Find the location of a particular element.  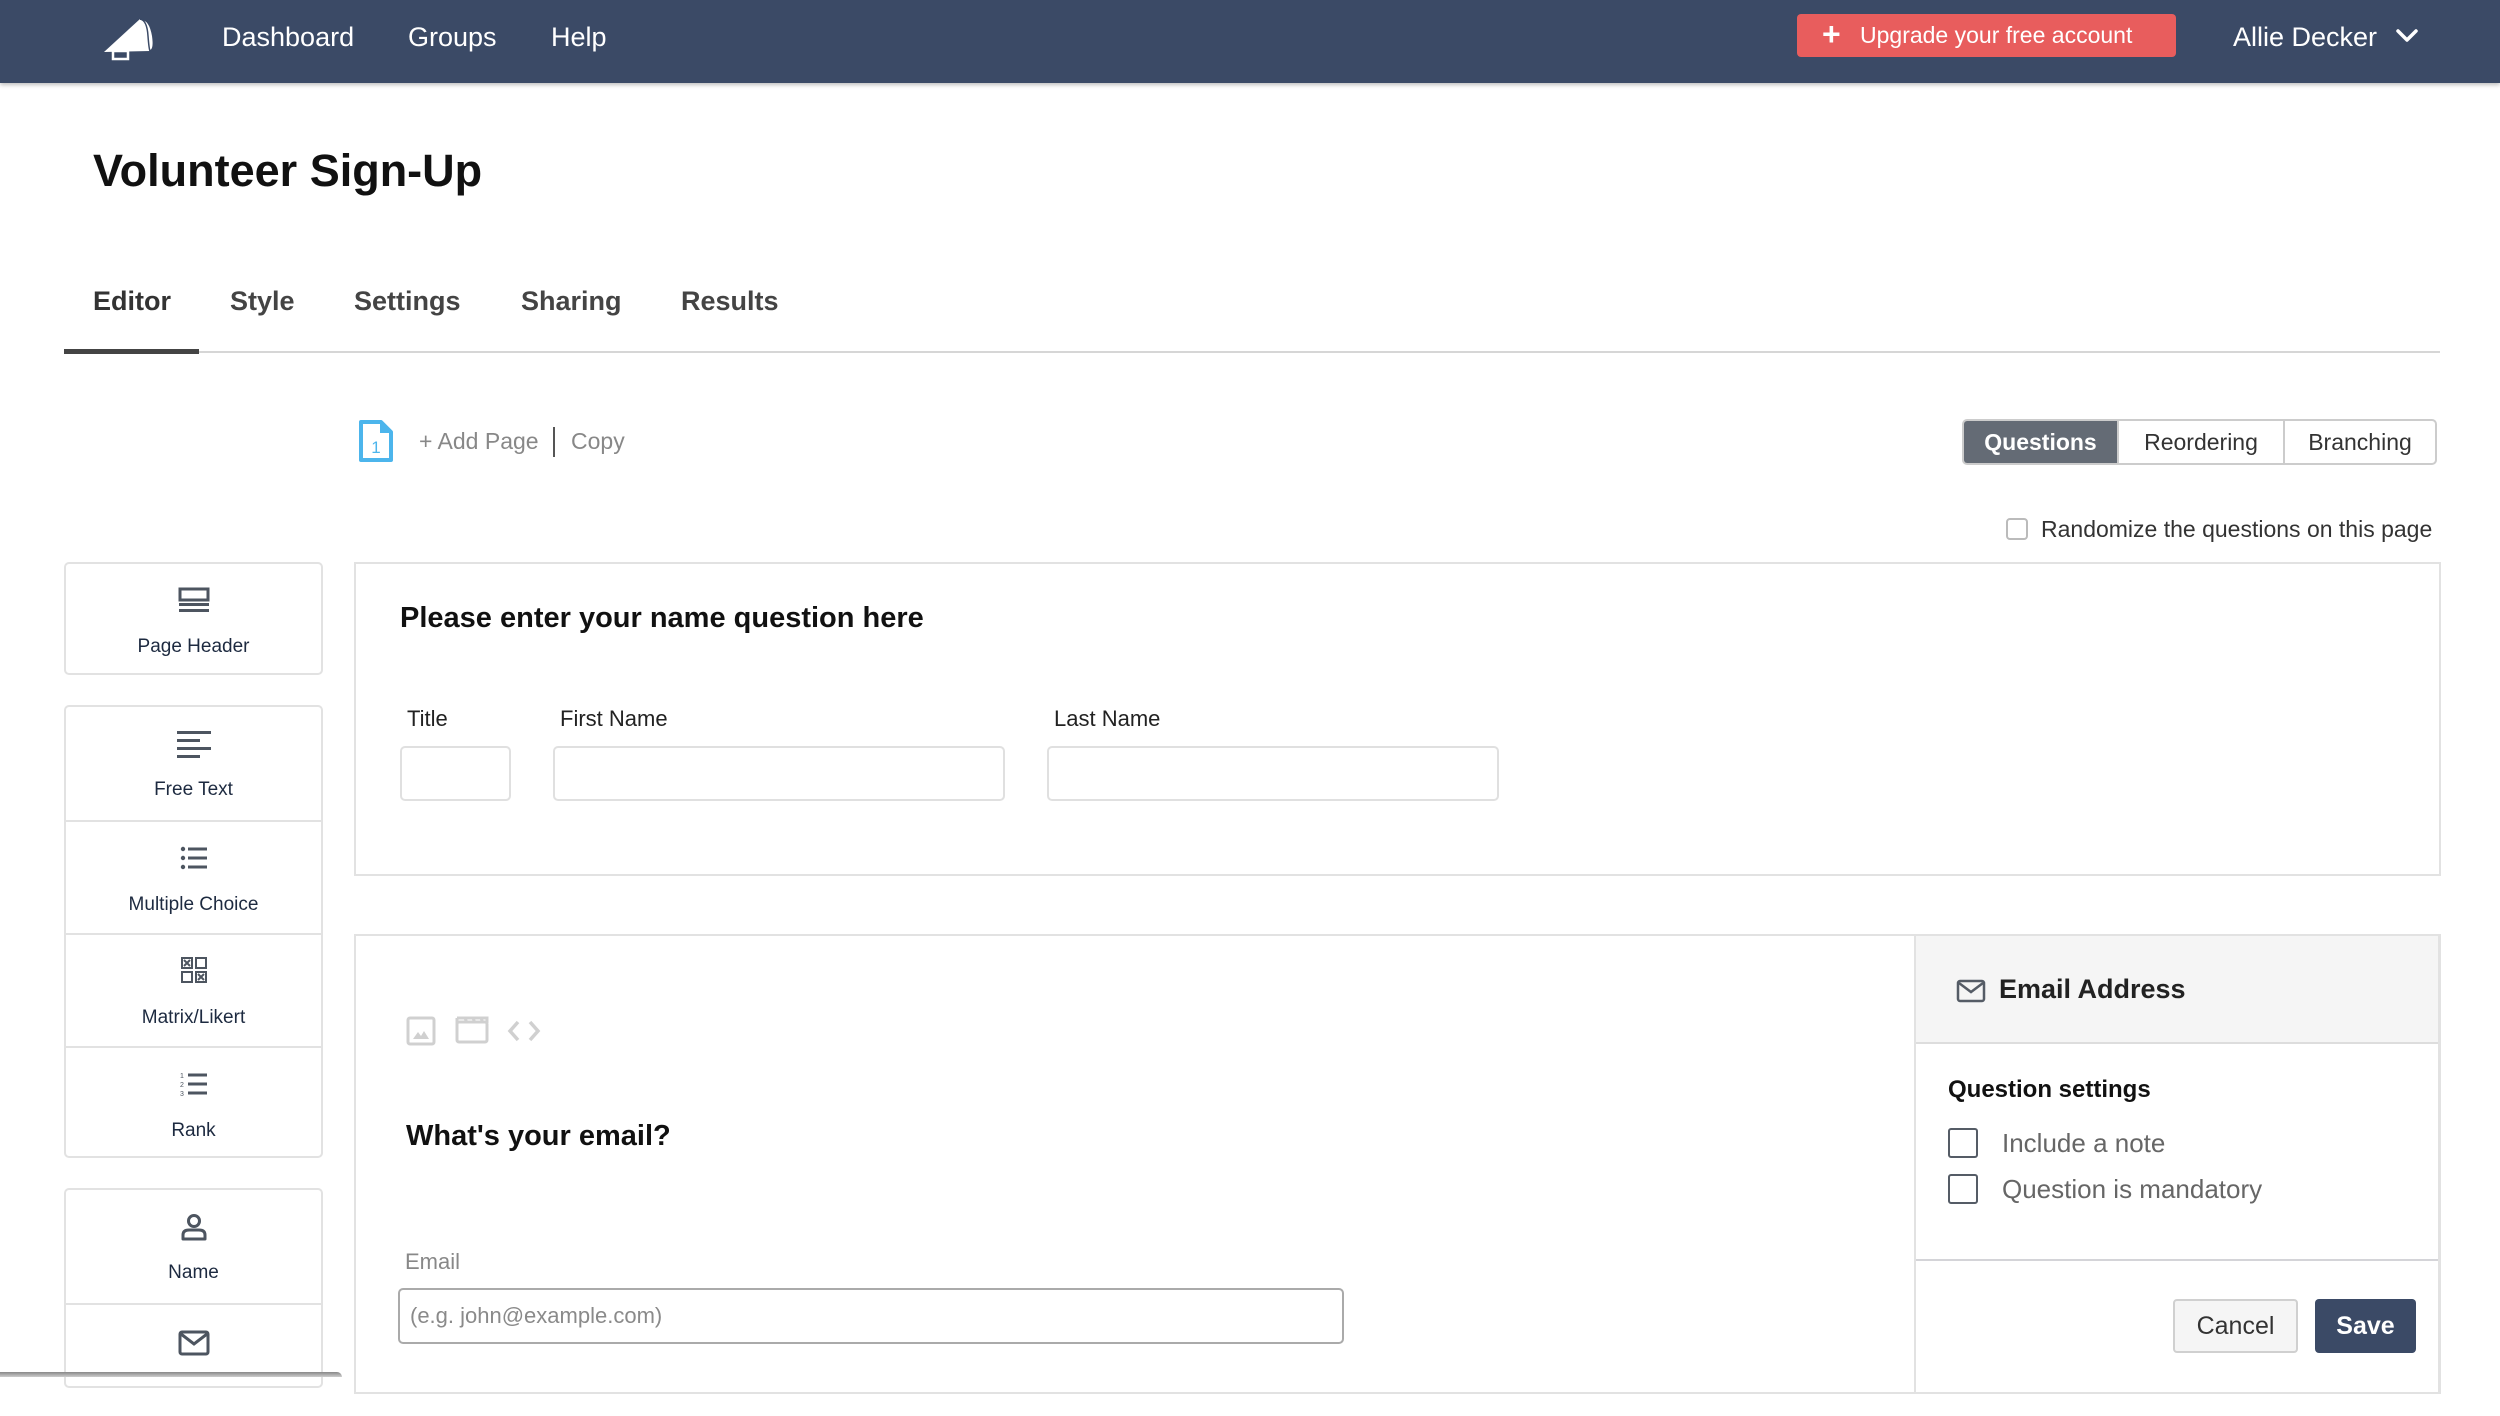

include-note-option: Include a note is located at coordinates (2056, 1143).